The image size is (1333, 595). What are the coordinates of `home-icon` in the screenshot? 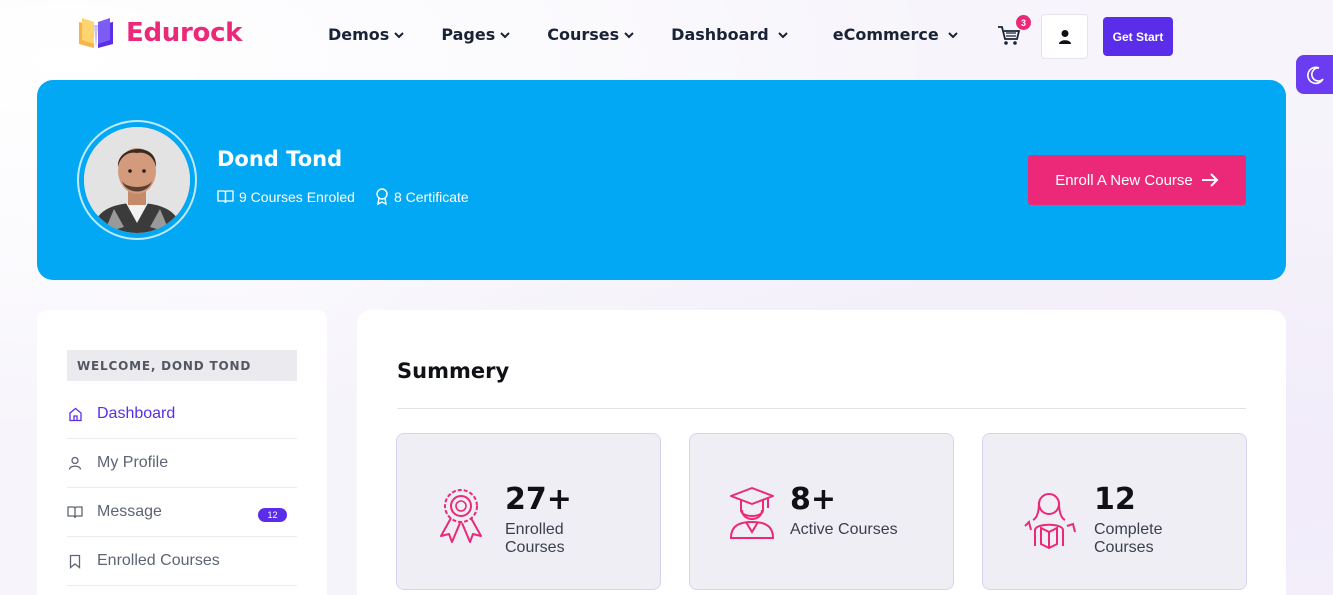 It's located at (75, 414).